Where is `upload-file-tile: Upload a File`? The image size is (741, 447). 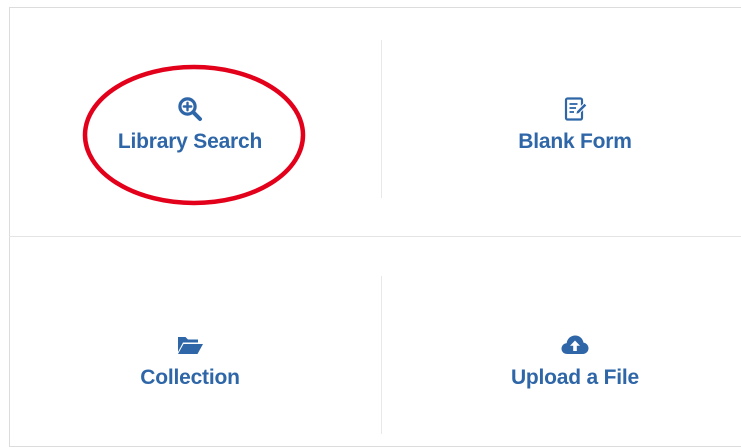 upload-file-tile: Upload a File is located at coordinates (575, 361).